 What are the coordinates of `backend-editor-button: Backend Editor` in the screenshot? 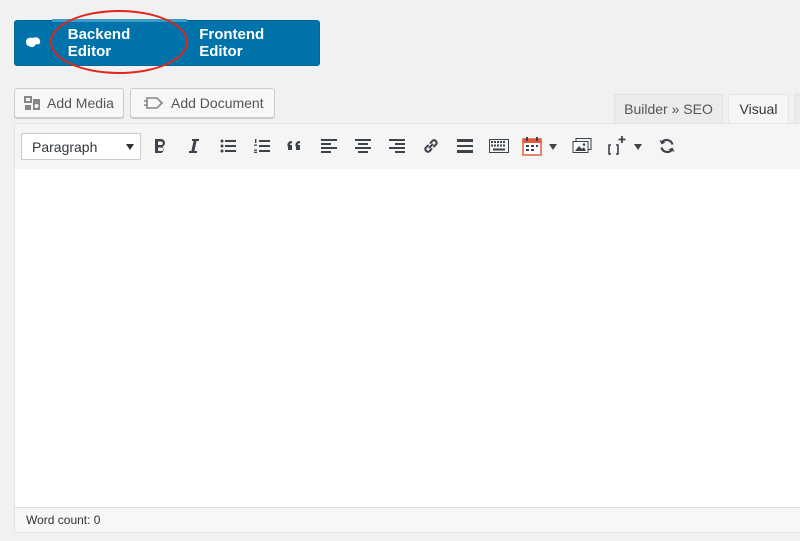 It's located at (119, 42).